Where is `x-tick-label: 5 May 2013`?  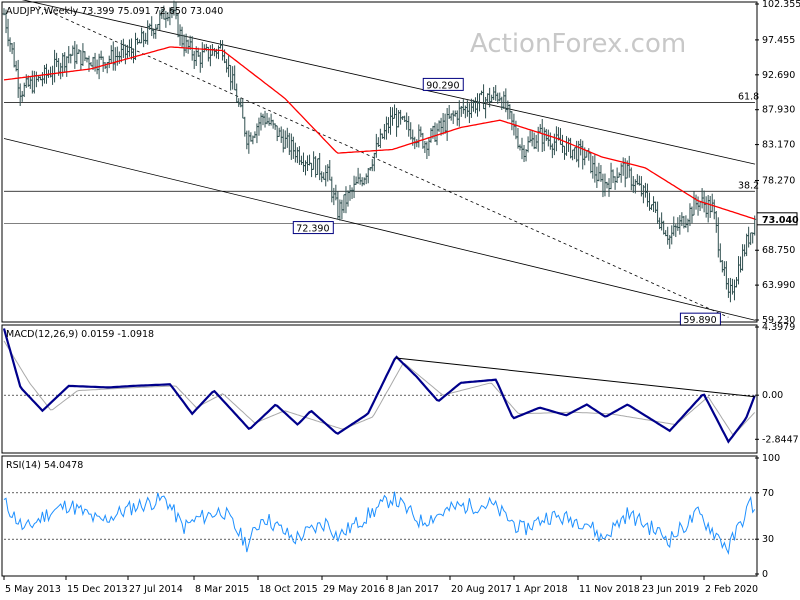
x-tick-label: 5 May 2013 is located at coordinates (33, 589).